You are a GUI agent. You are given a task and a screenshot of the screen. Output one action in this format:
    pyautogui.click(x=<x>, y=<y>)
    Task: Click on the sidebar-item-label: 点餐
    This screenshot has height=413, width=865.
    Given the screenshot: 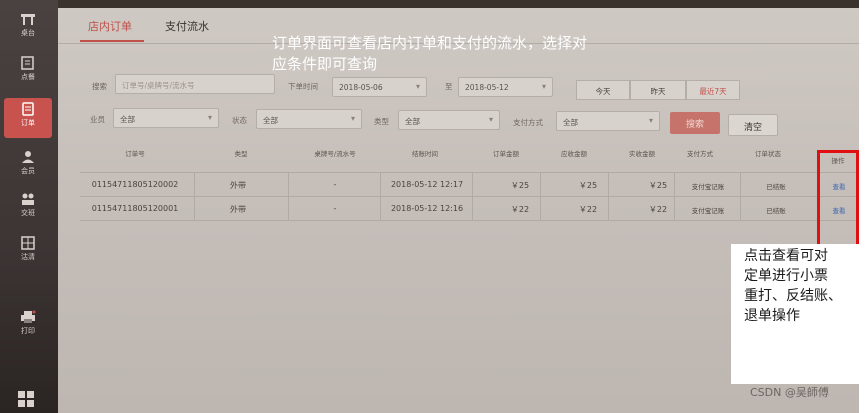 What is the action you would take?
    pyautogui.click(x=28, y=77)
    